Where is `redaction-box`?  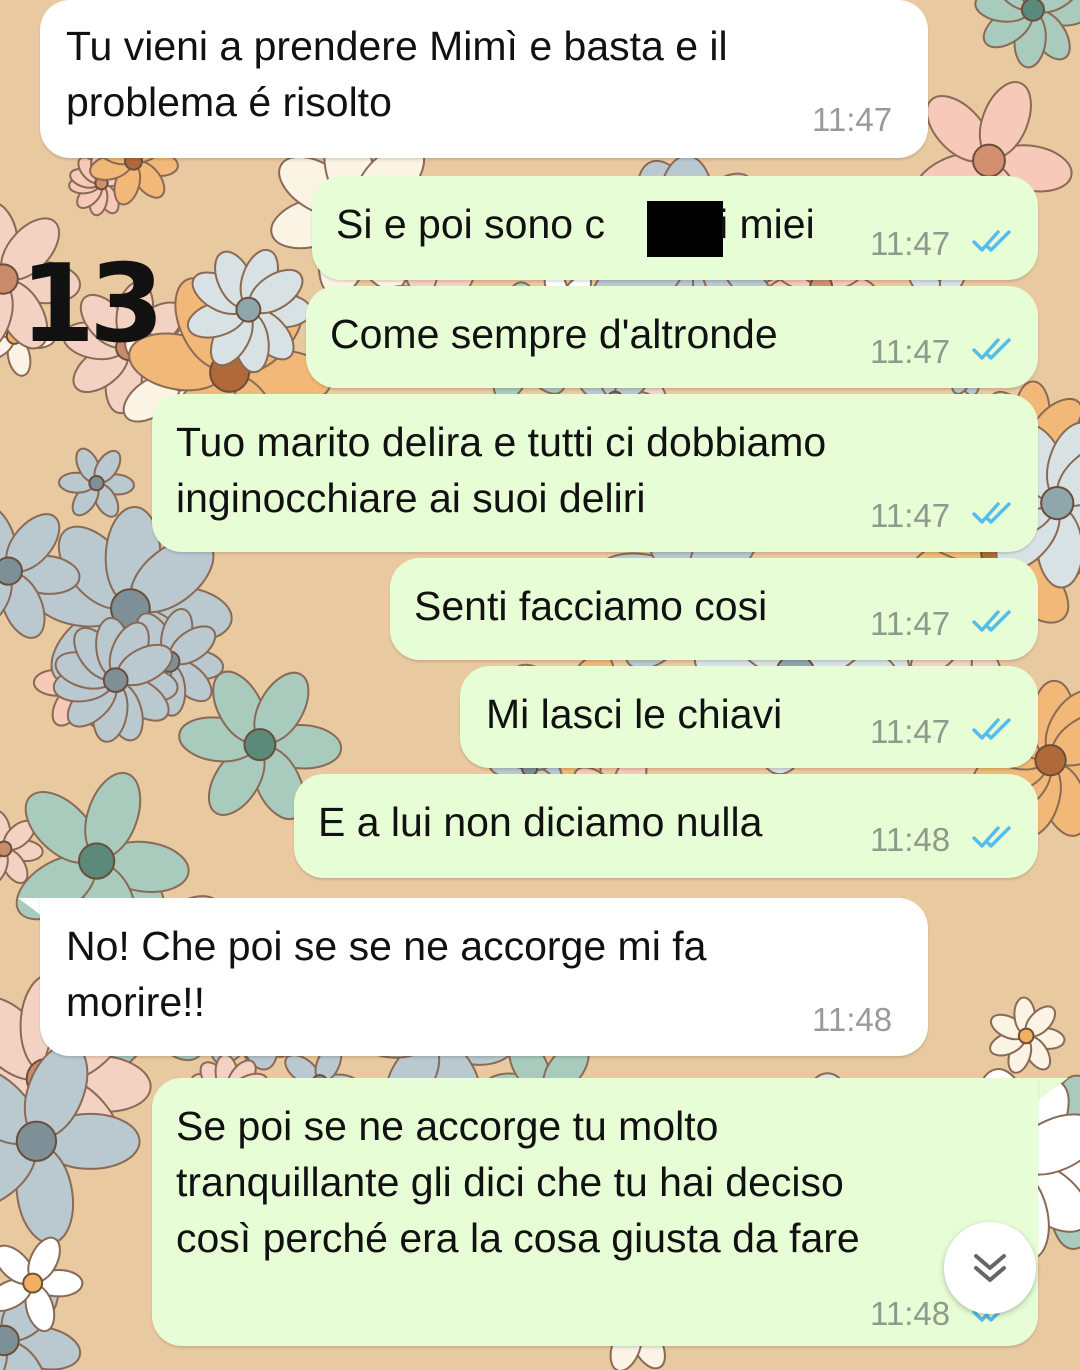
redaction-box is located at coordinates (685, 229).